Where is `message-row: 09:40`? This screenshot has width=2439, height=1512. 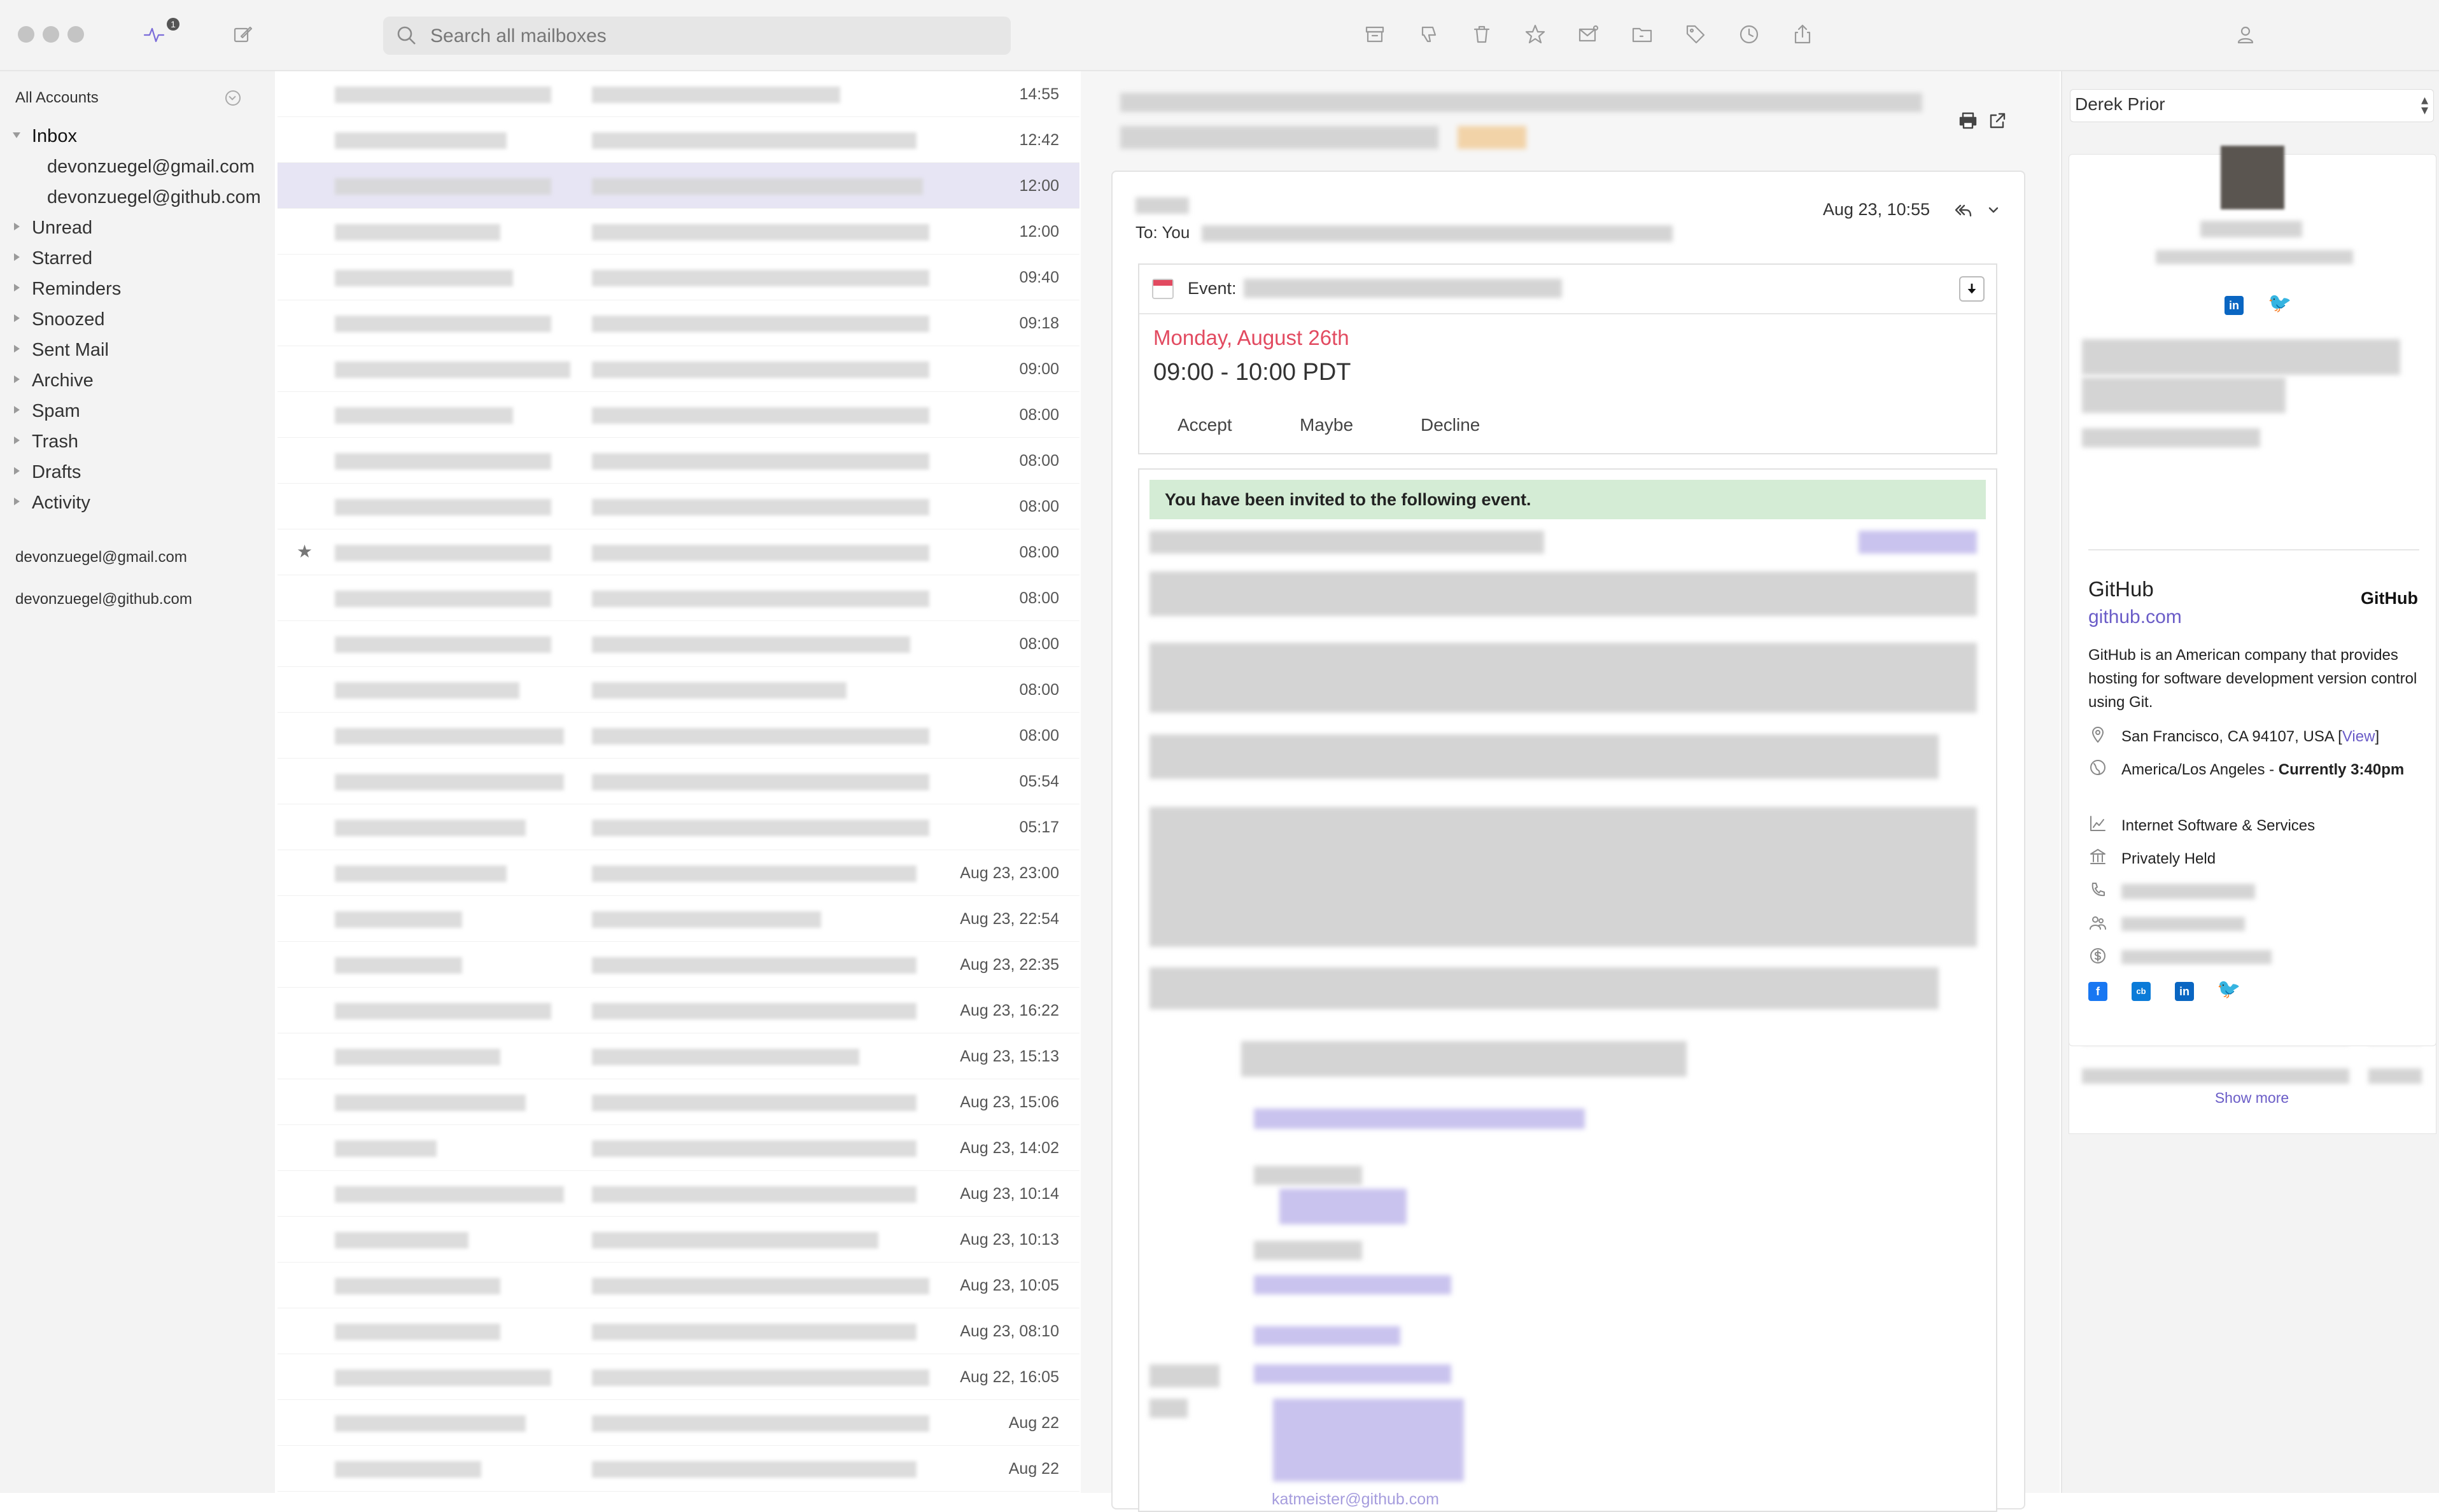 message-row: 09:40 is located at coordinates (679, 277).